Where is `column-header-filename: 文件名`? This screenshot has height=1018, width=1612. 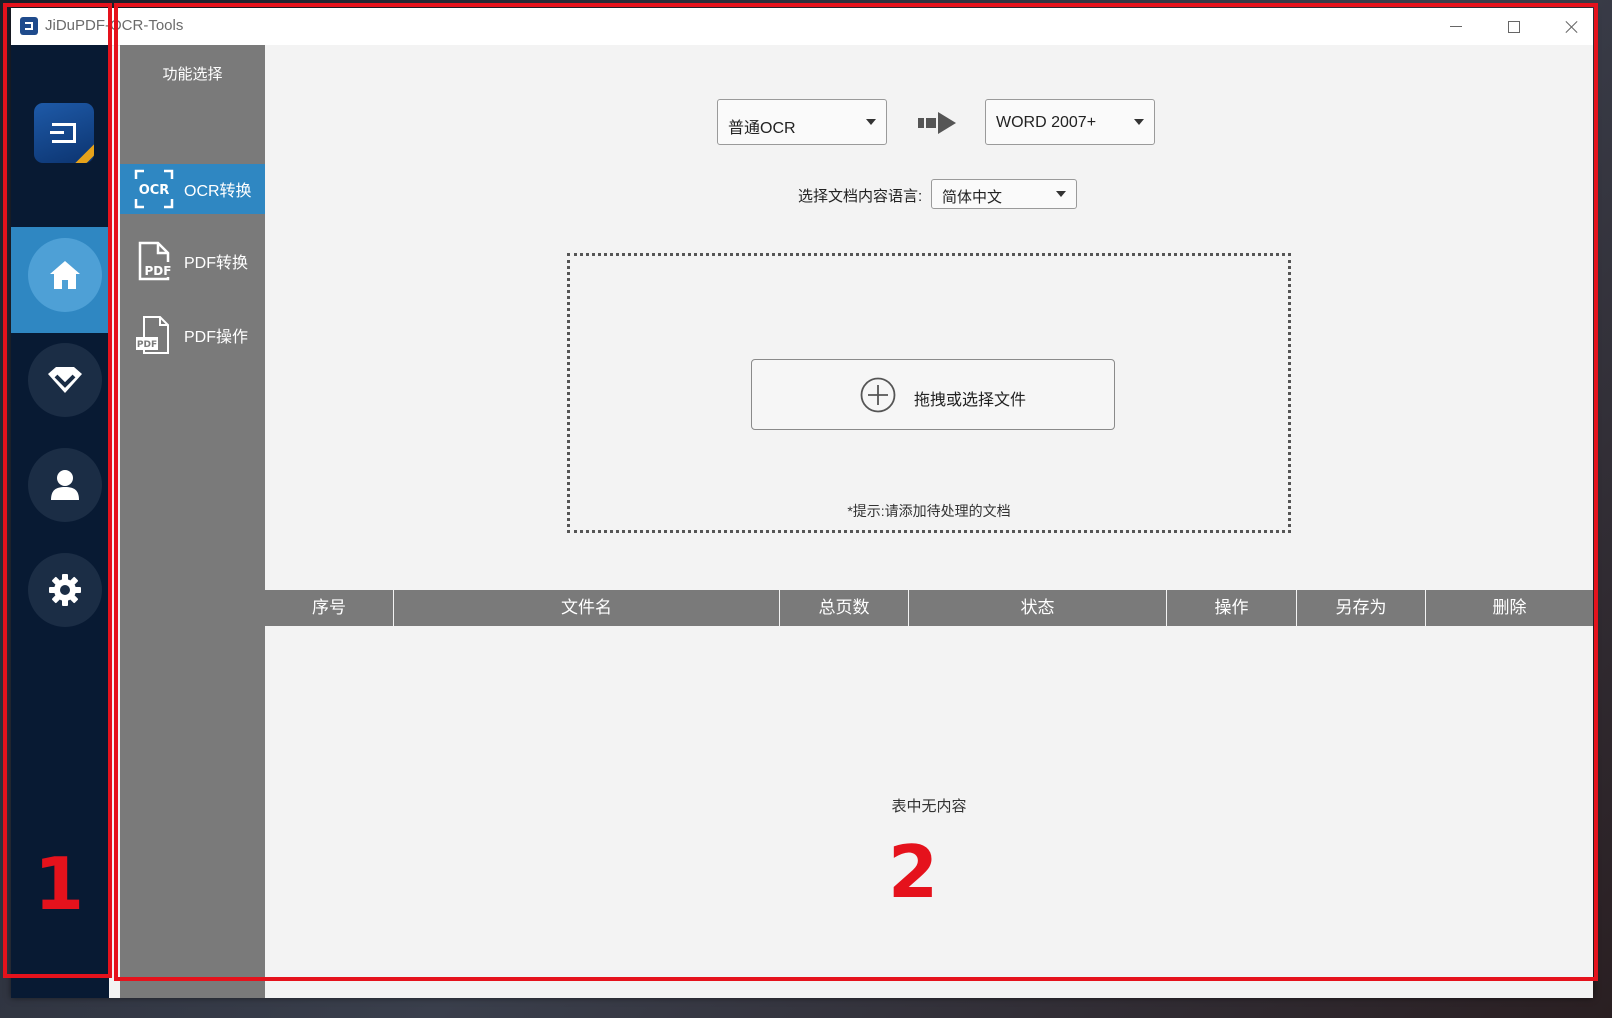 column-header-filename: 文件名 is located at coordinates (587, 608).